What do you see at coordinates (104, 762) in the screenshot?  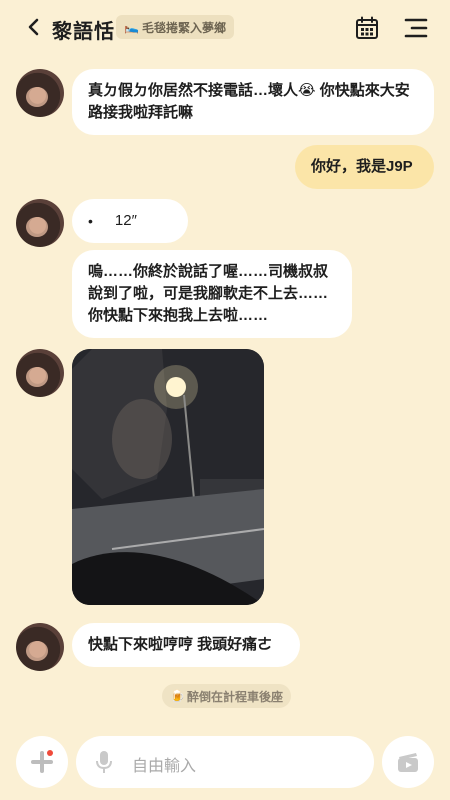 I see `microphone-icon` at bounding box center [104, 762].